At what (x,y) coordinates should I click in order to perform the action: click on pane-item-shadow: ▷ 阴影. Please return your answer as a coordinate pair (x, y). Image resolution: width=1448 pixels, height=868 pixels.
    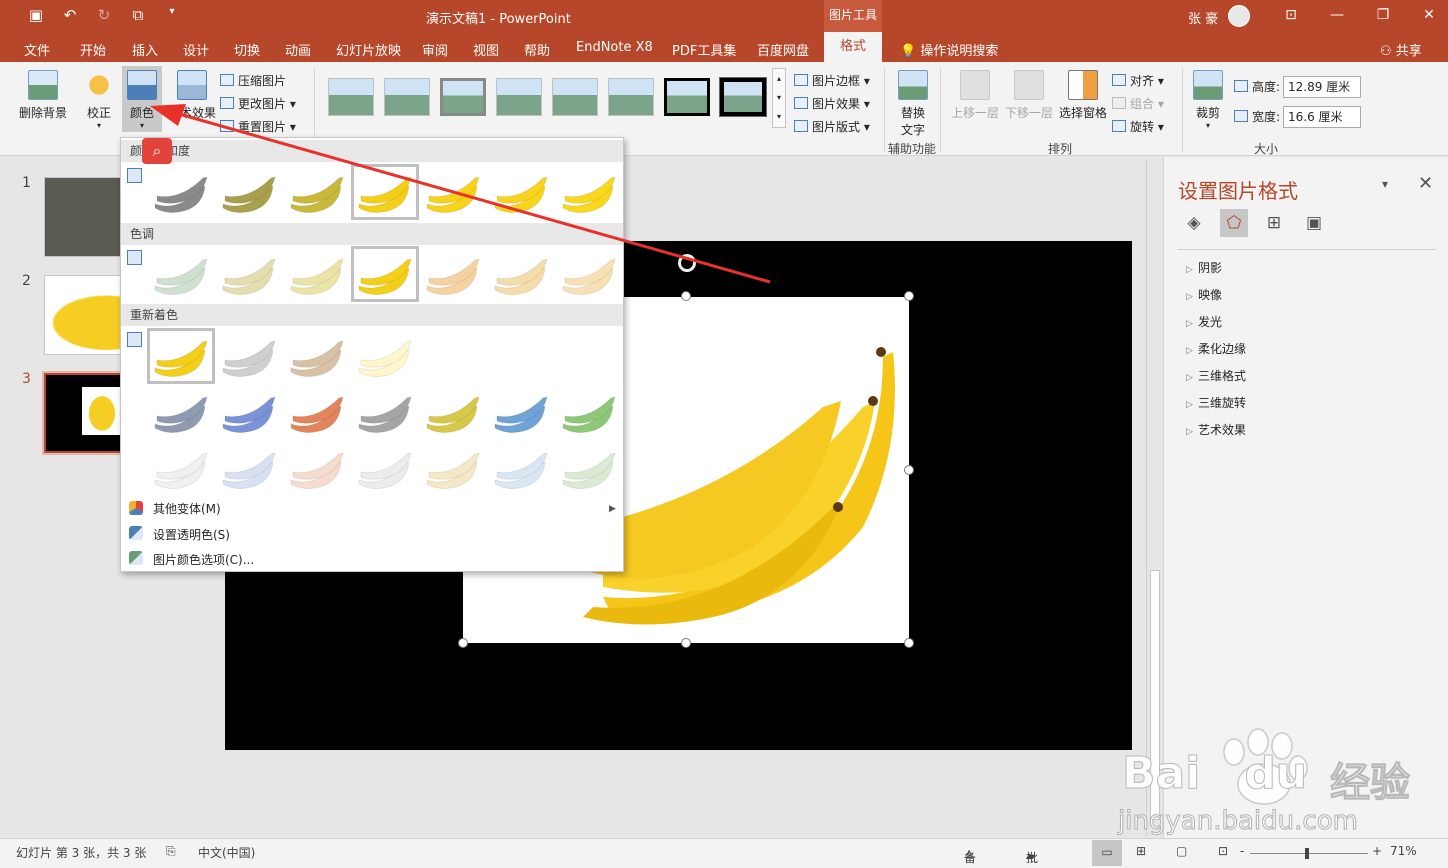
    Looking at the image, I should click on (1204, 267).